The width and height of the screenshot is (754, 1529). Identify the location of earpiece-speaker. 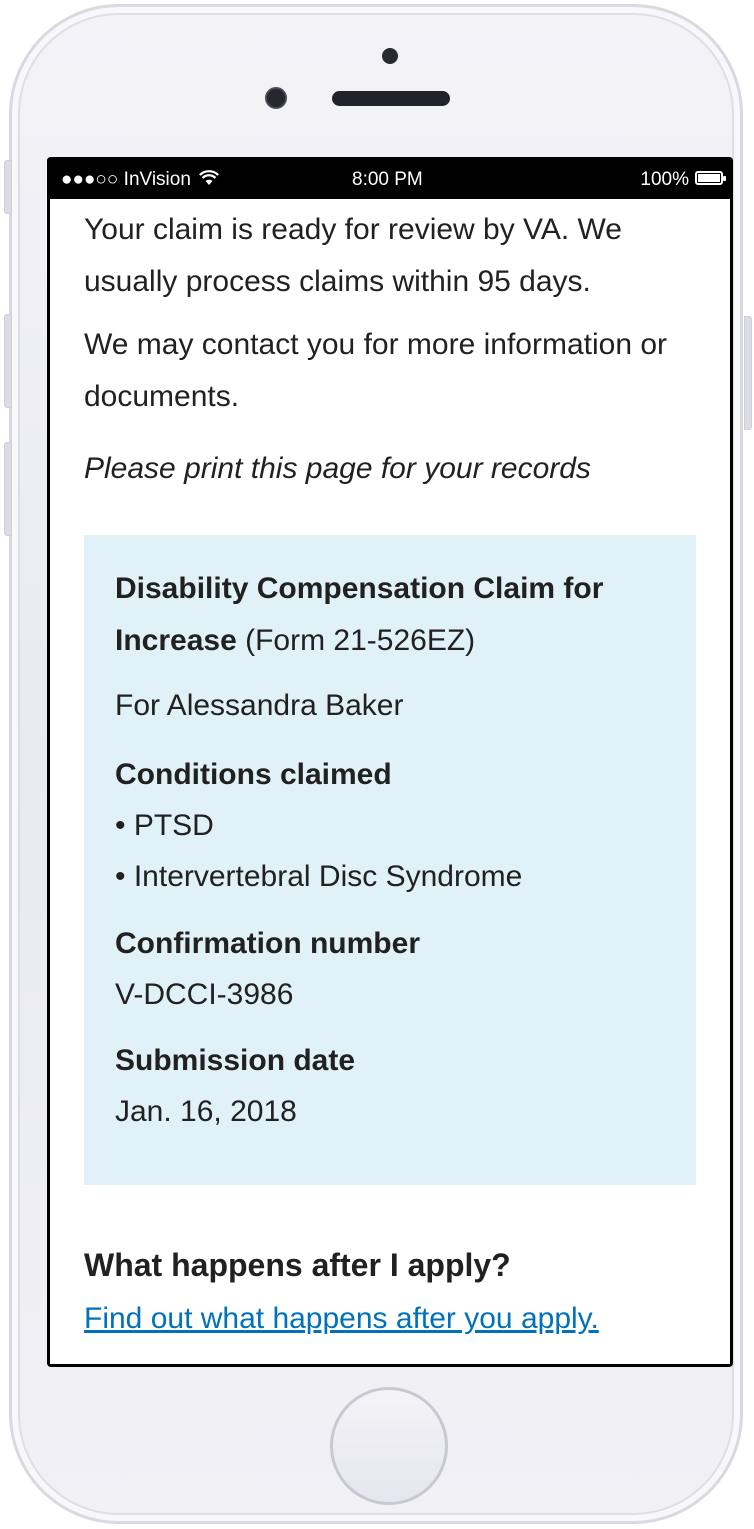
(391, 98).